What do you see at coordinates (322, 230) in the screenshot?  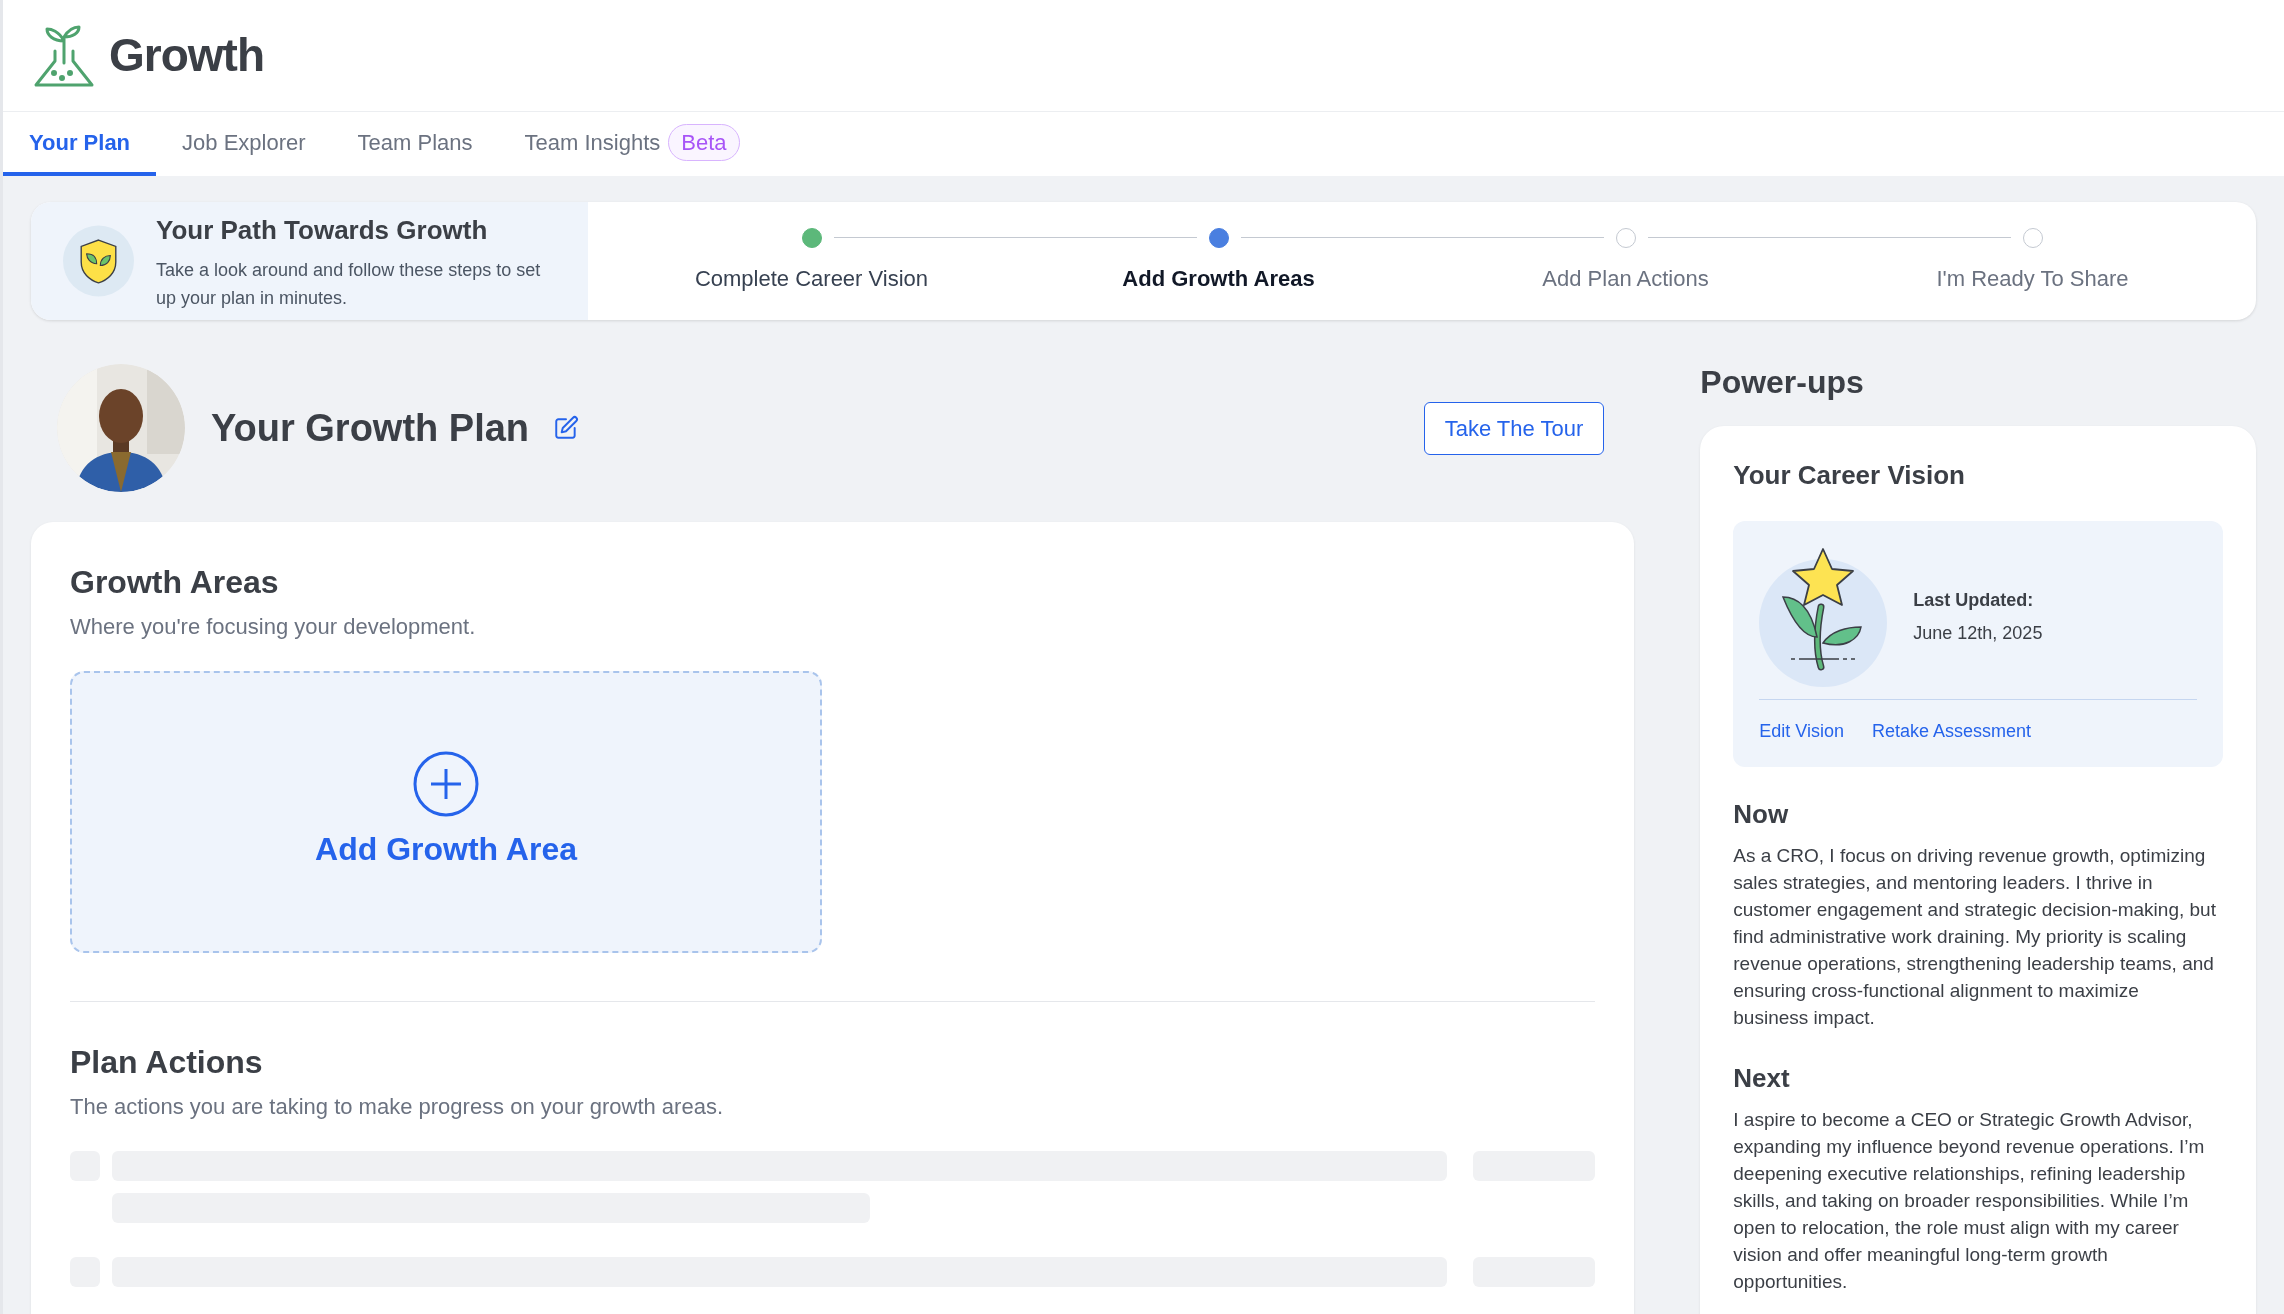 I see `onboarding-title: Your Path Towards Growth` at bounding box center [322, 230].